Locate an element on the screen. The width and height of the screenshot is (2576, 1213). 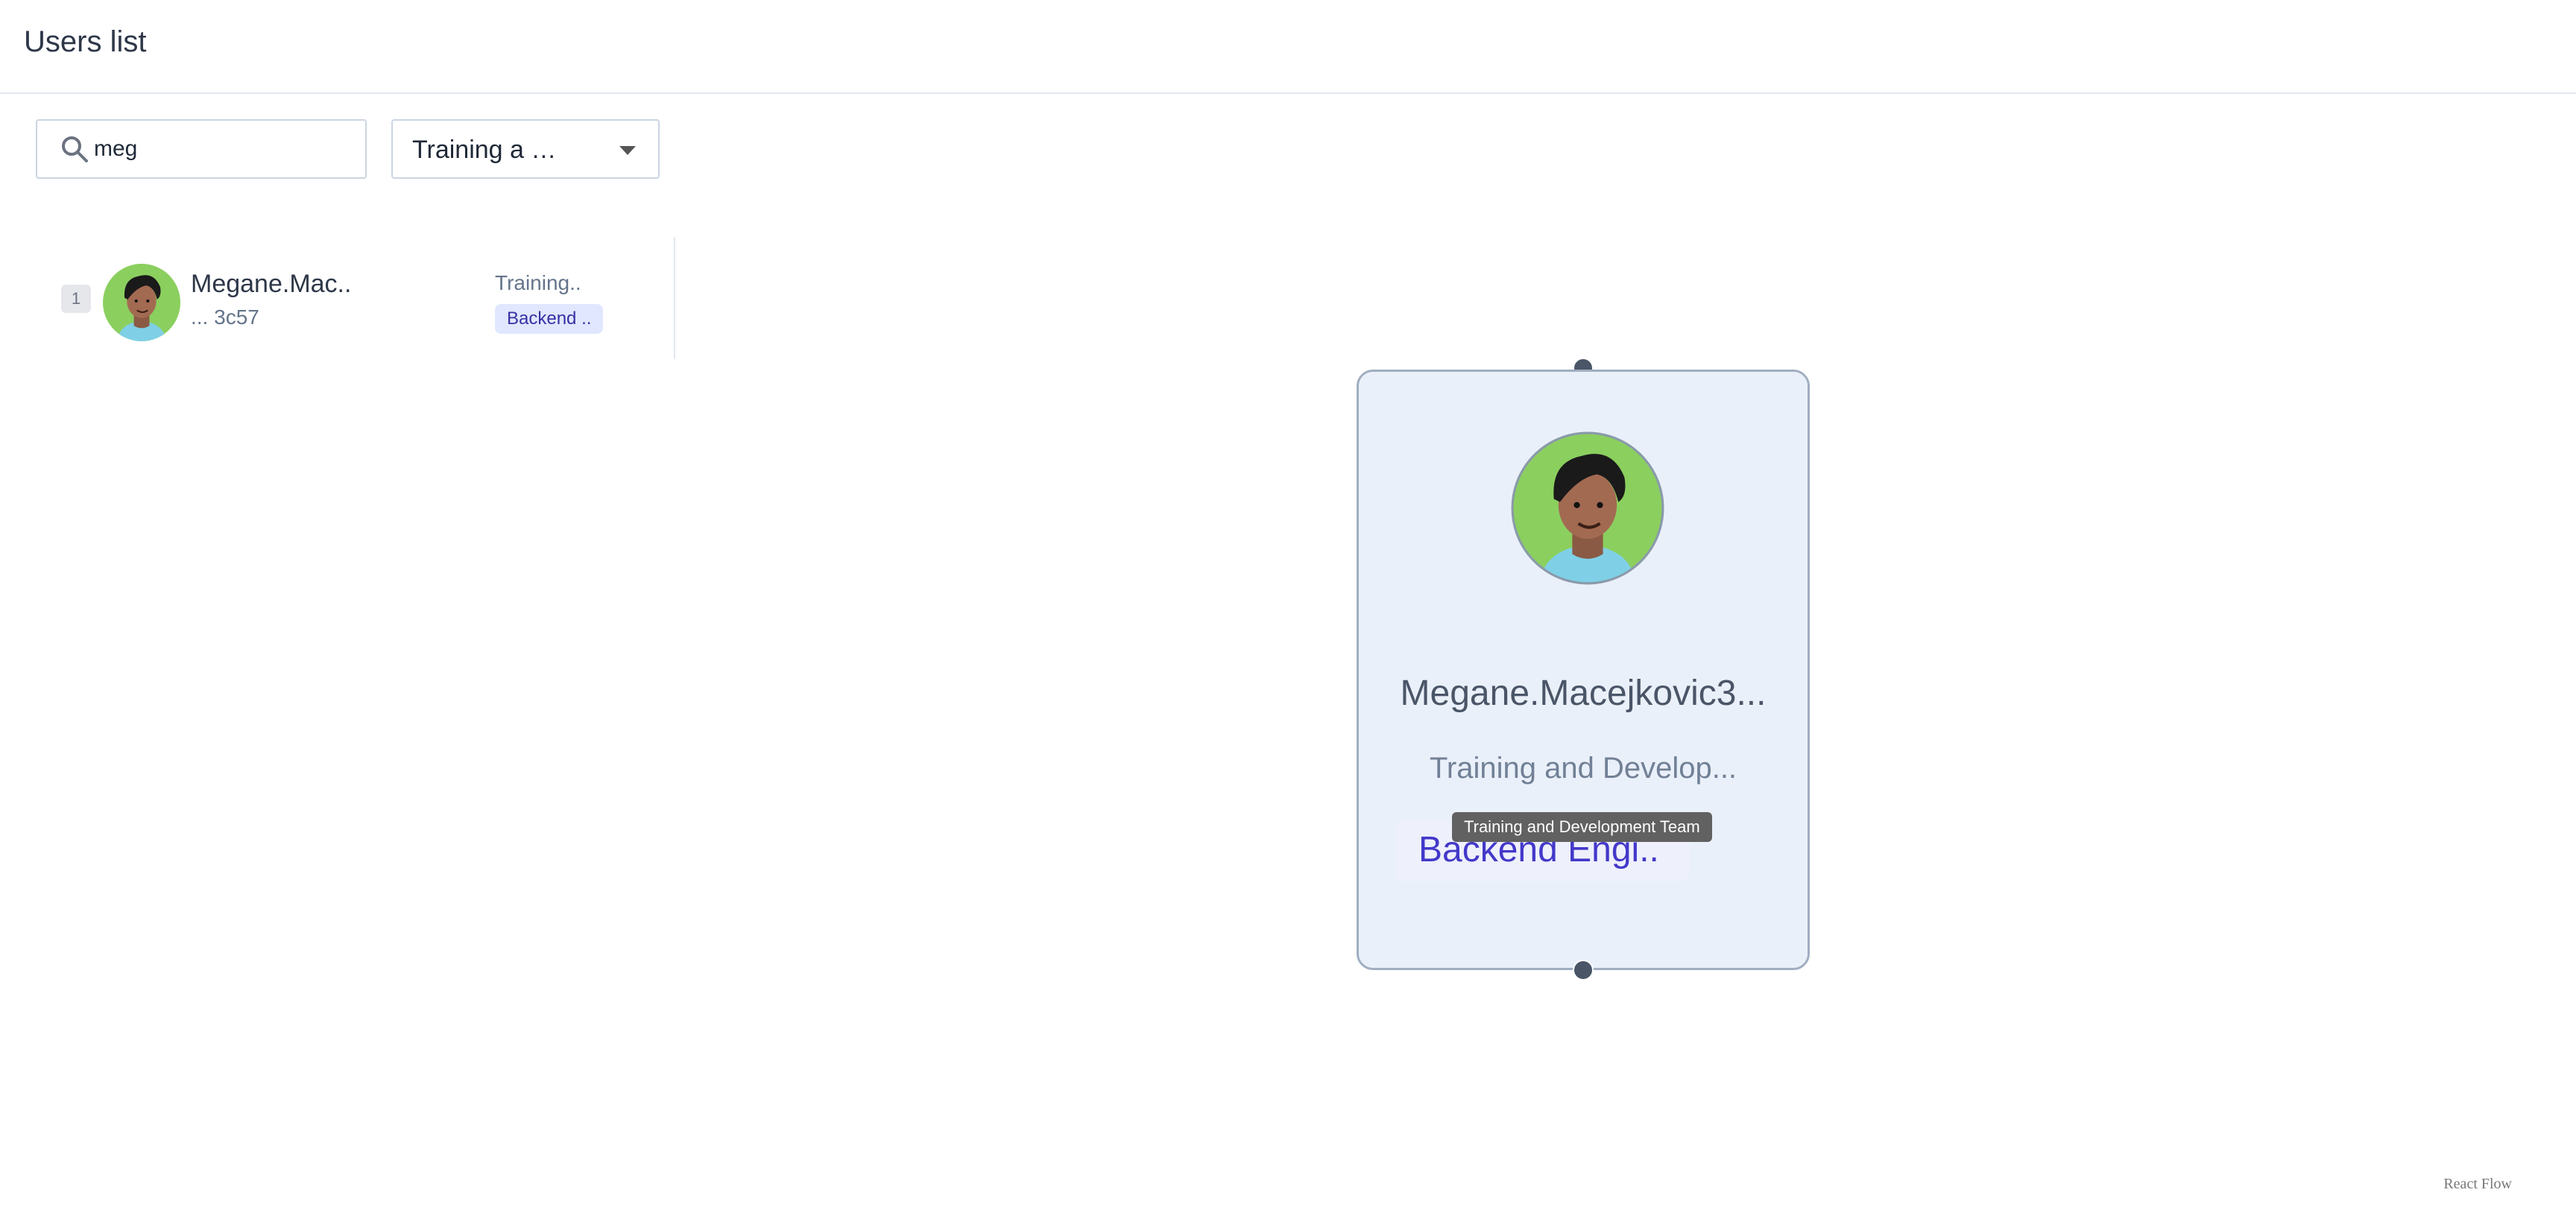
search-icon is located at coordinates (75, 149).